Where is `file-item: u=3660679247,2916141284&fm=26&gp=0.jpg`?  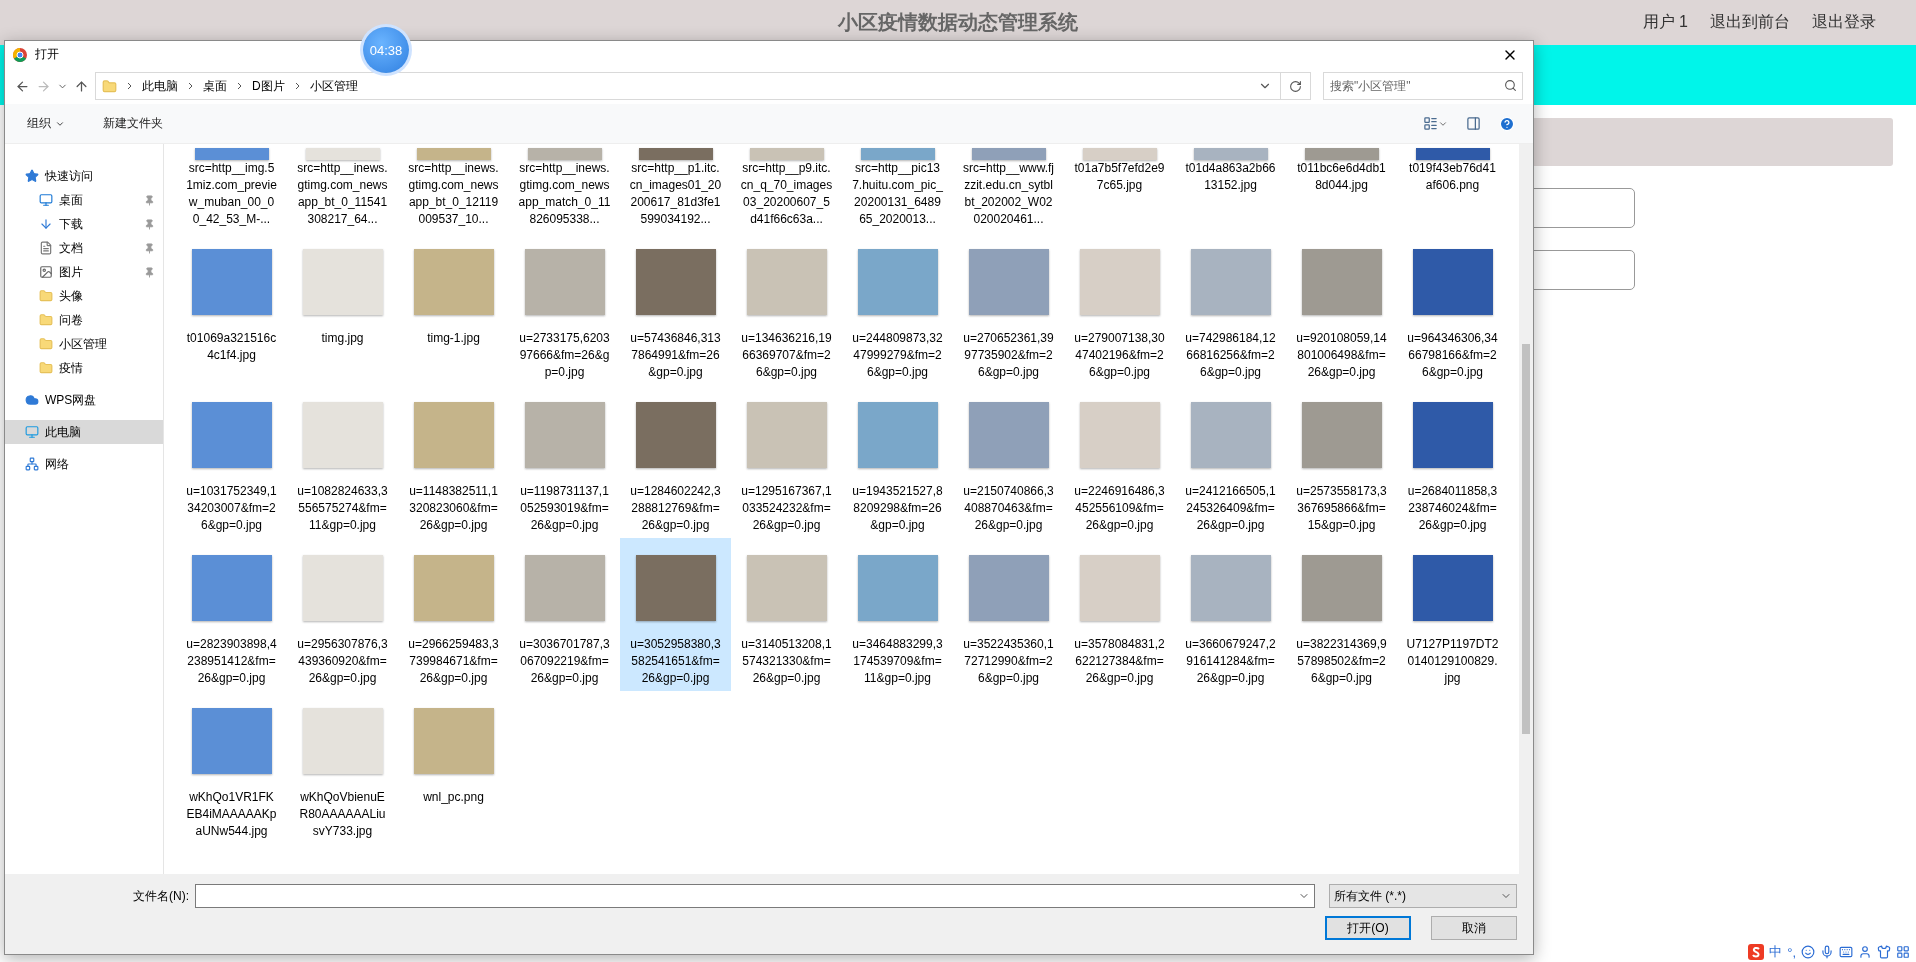 file-item: u=3660679247,2916141284&fm=26&gp=0.jpg is located at coordinates (1230, 614).